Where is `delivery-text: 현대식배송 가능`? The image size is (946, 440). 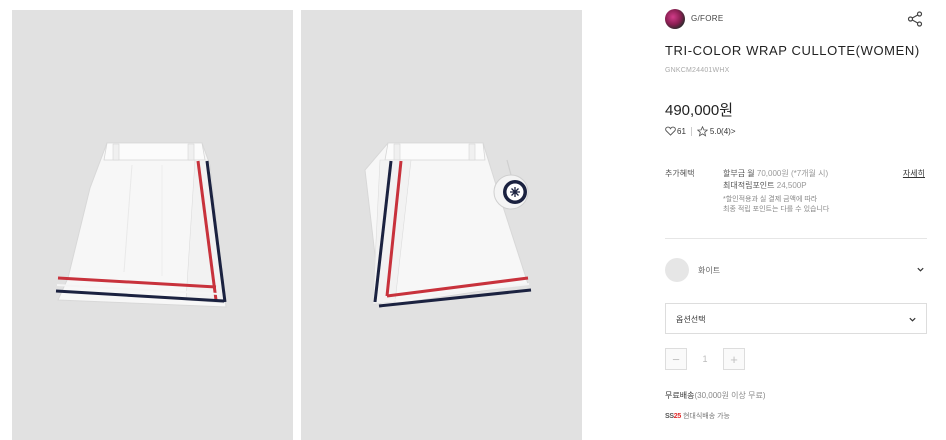
delivery-text: 현대식배송 가능 is located at coordinates (706, 416).